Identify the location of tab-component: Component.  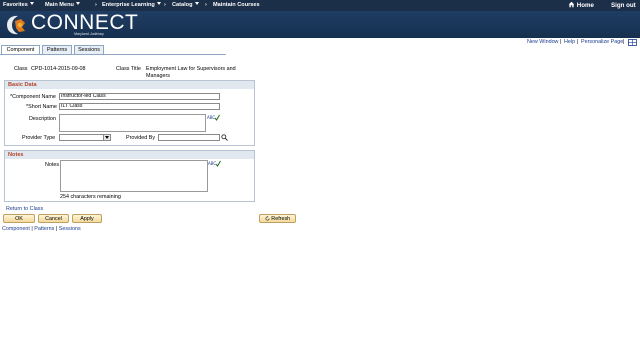
(20, 49).